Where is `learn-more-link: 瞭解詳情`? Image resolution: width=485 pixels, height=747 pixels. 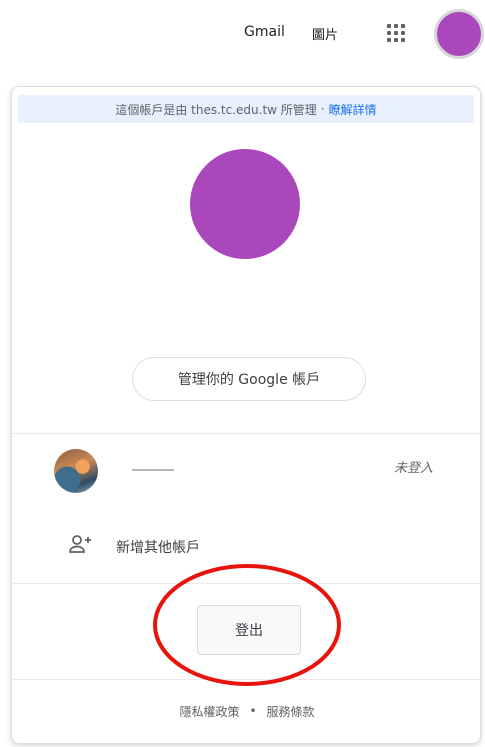
learn-more-link: 瞭解詳情 is located at coordinates (353, 109).